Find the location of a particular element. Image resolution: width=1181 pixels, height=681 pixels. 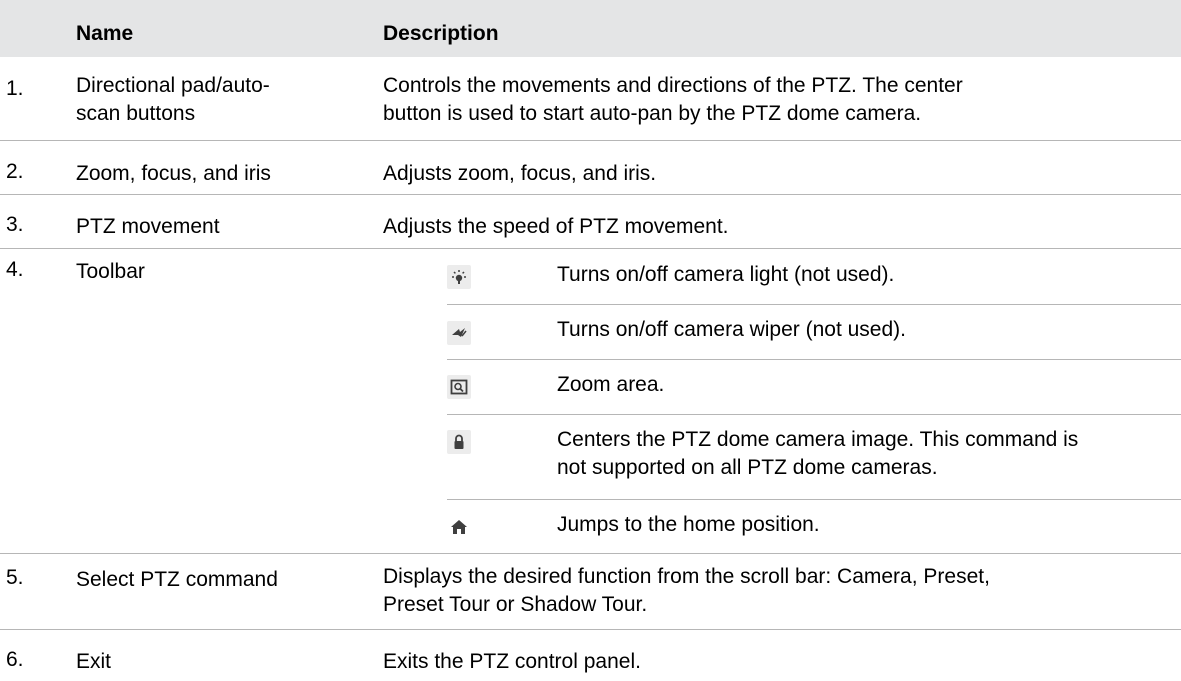

row-number: 2. is located at coordinates (15, 171).